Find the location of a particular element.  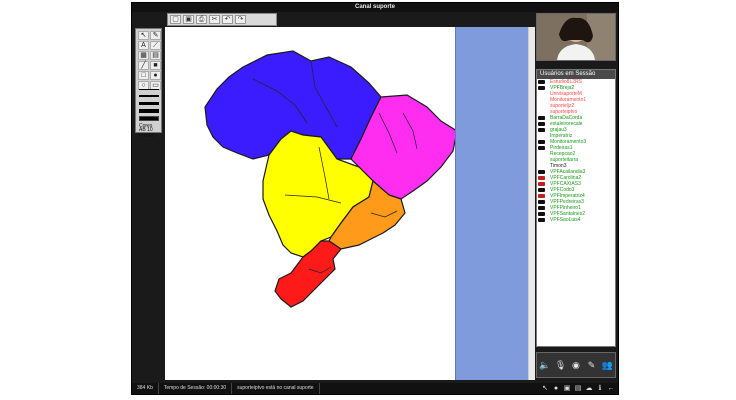

fill-tool-icon: ▦ is located at coordinates (143, 55).